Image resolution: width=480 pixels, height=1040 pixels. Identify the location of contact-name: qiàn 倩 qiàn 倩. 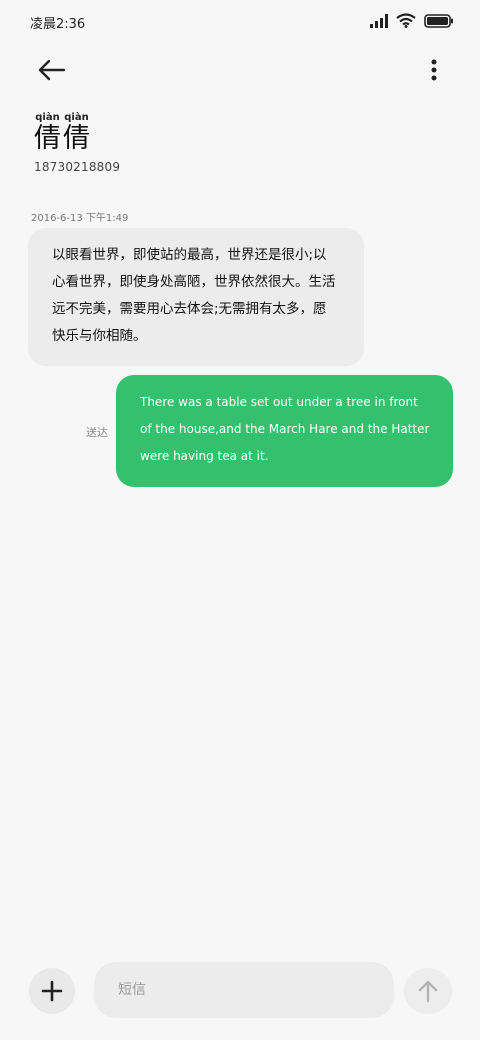
(77, 133).